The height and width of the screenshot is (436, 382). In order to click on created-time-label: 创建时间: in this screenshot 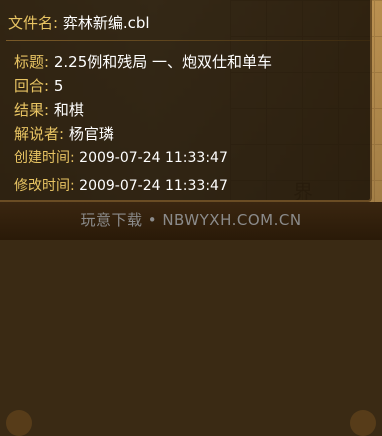, I will do `click(44, 158)`.